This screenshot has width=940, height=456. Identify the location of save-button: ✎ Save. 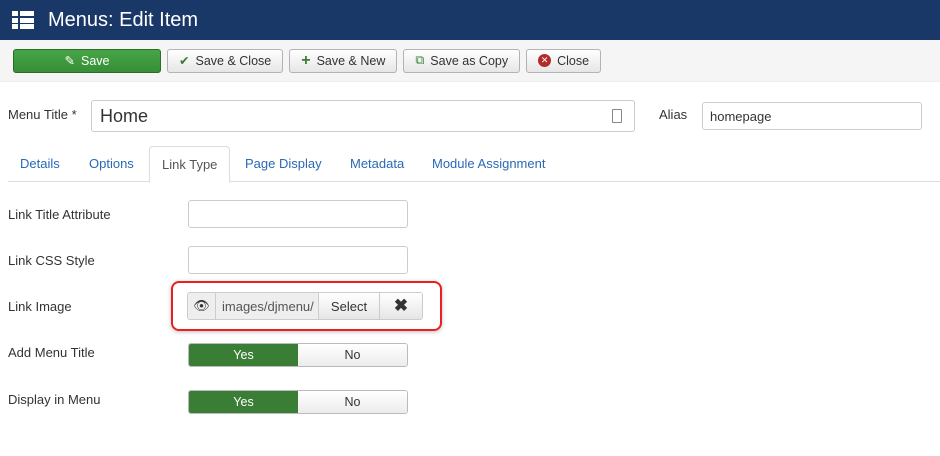
(87, 60).